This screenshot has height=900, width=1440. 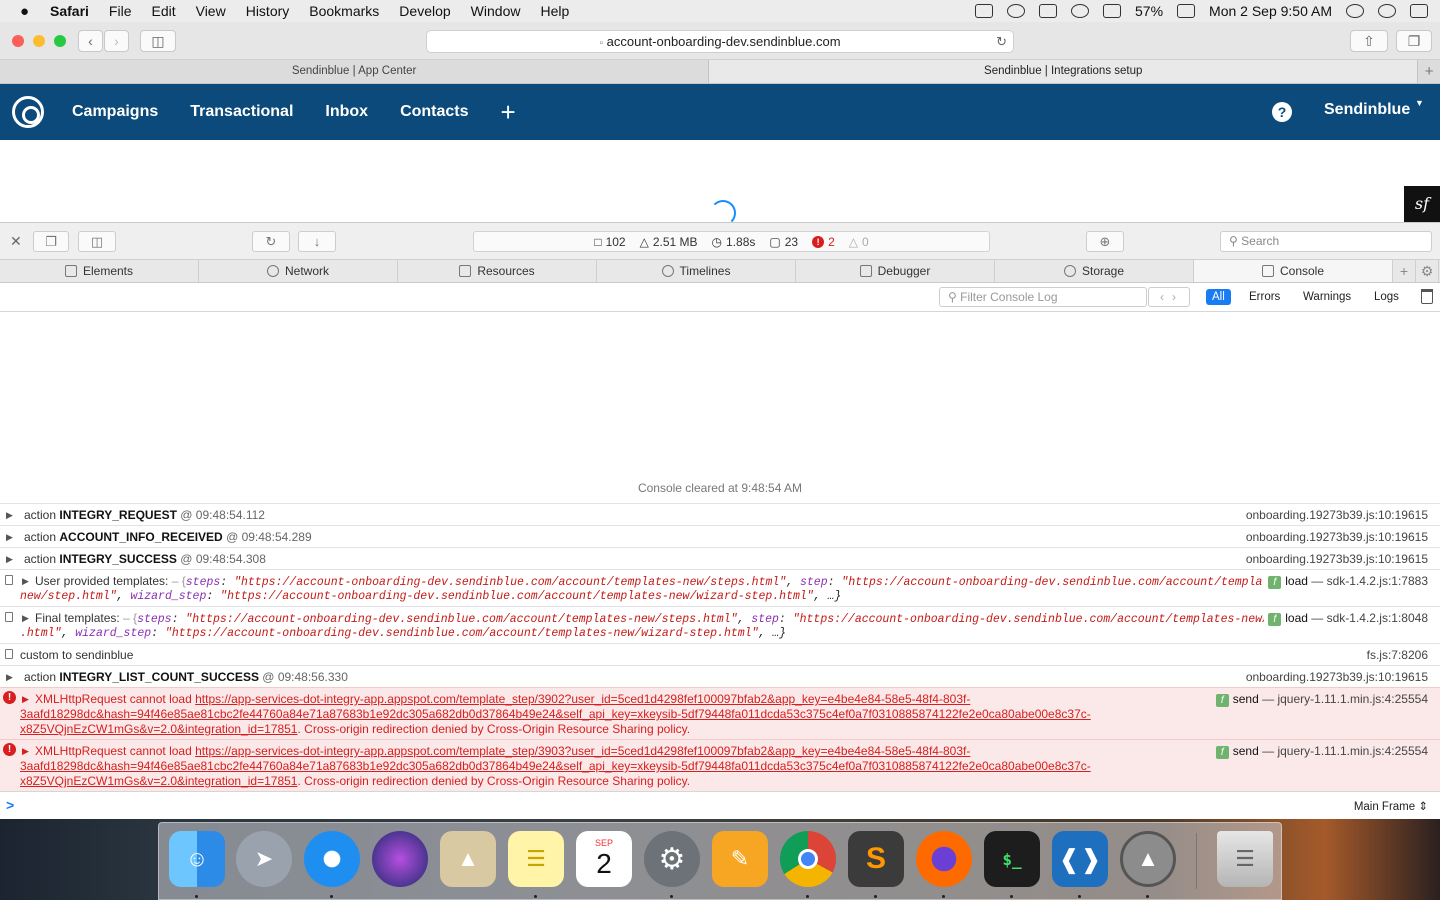 What do you see at coordinates (895, 271) in the screenshot?
I see `tab-debugger: Debugger` at bounding box center [895, 271].